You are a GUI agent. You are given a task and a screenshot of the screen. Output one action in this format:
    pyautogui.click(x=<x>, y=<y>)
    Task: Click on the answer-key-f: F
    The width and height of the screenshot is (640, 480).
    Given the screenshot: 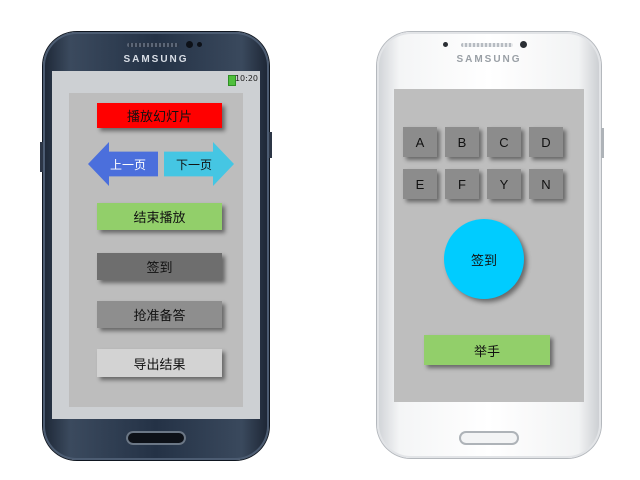 What is the action you would take?
    pyautogui.click(x=462, y=184)
    